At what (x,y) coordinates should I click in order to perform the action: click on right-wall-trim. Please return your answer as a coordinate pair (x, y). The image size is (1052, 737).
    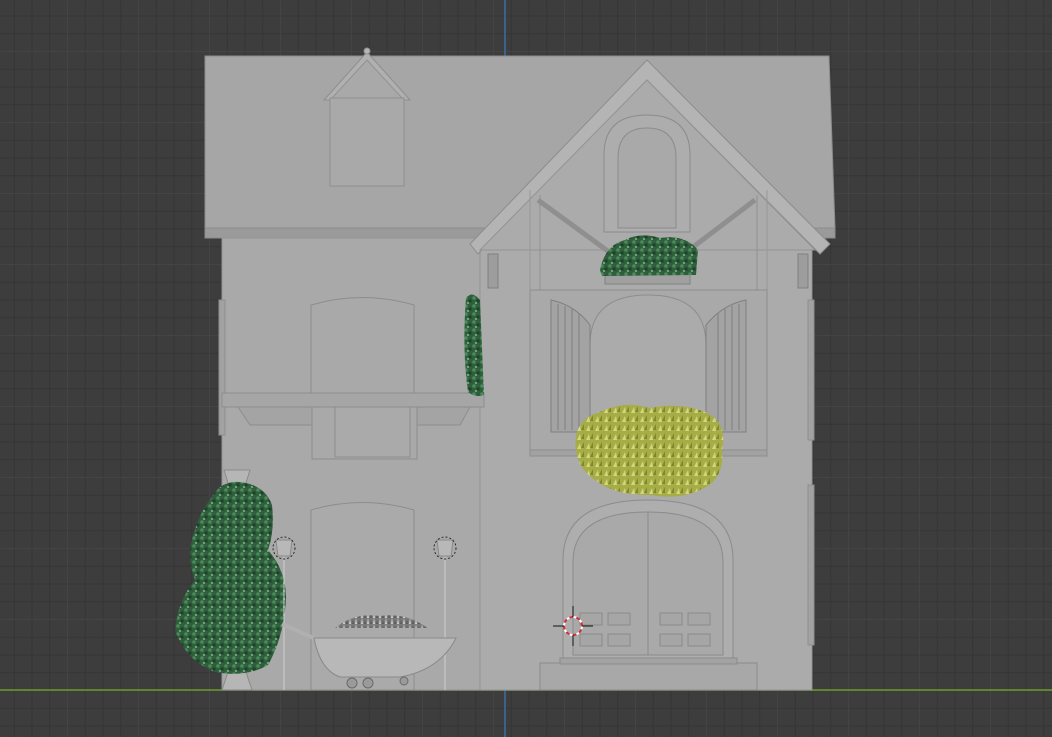
    Looking at the image, I should click on (811, 370).